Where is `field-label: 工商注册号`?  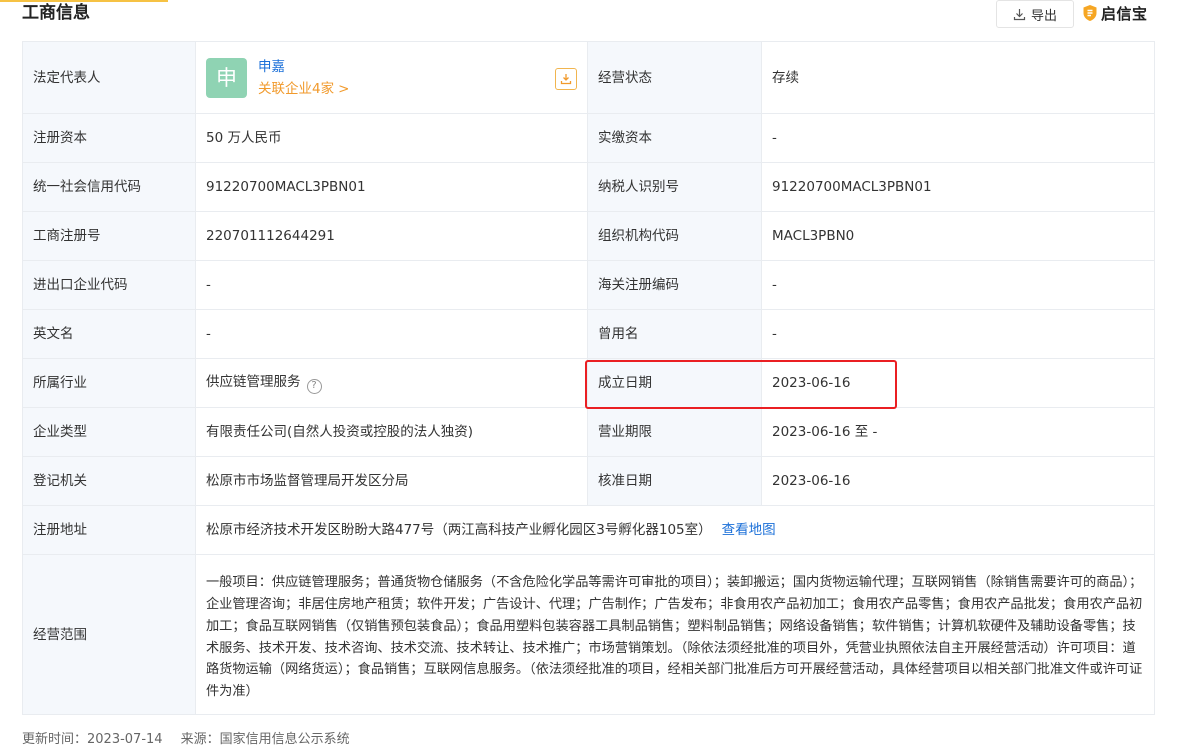 field-label: 工商注册号 is located at coordinates (109, 236).